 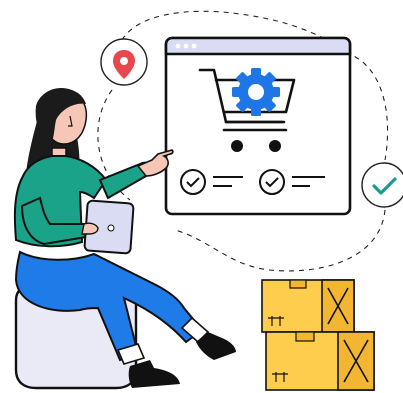 I want to click on cart-wheel-right, so click(x=275, y=146).